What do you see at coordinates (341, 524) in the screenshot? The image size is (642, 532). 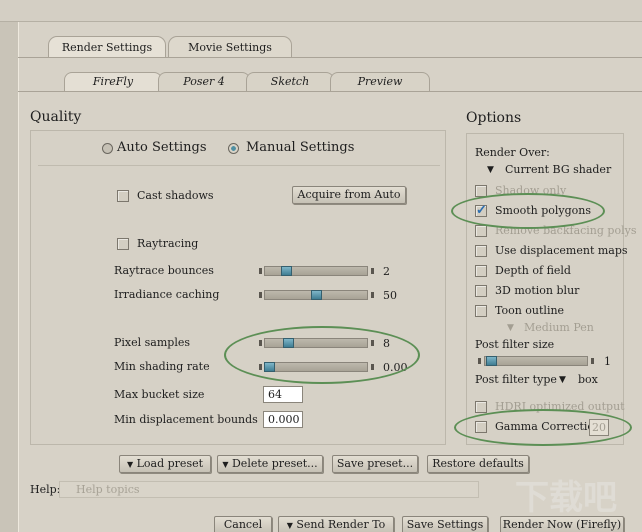 I see `send-render-to-label: Send Render To` at bounding box center [341, 524].